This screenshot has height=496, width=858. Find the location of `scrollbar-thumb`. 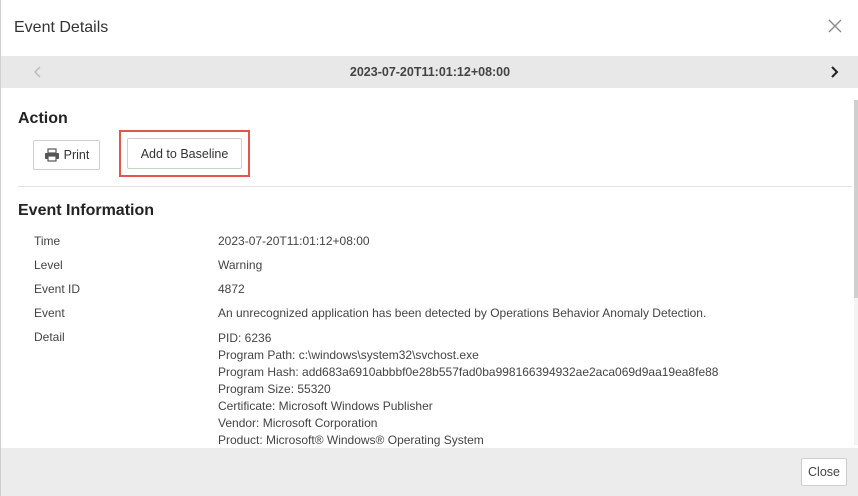

scrollbar-thumb is located at coordinates (856, 199).